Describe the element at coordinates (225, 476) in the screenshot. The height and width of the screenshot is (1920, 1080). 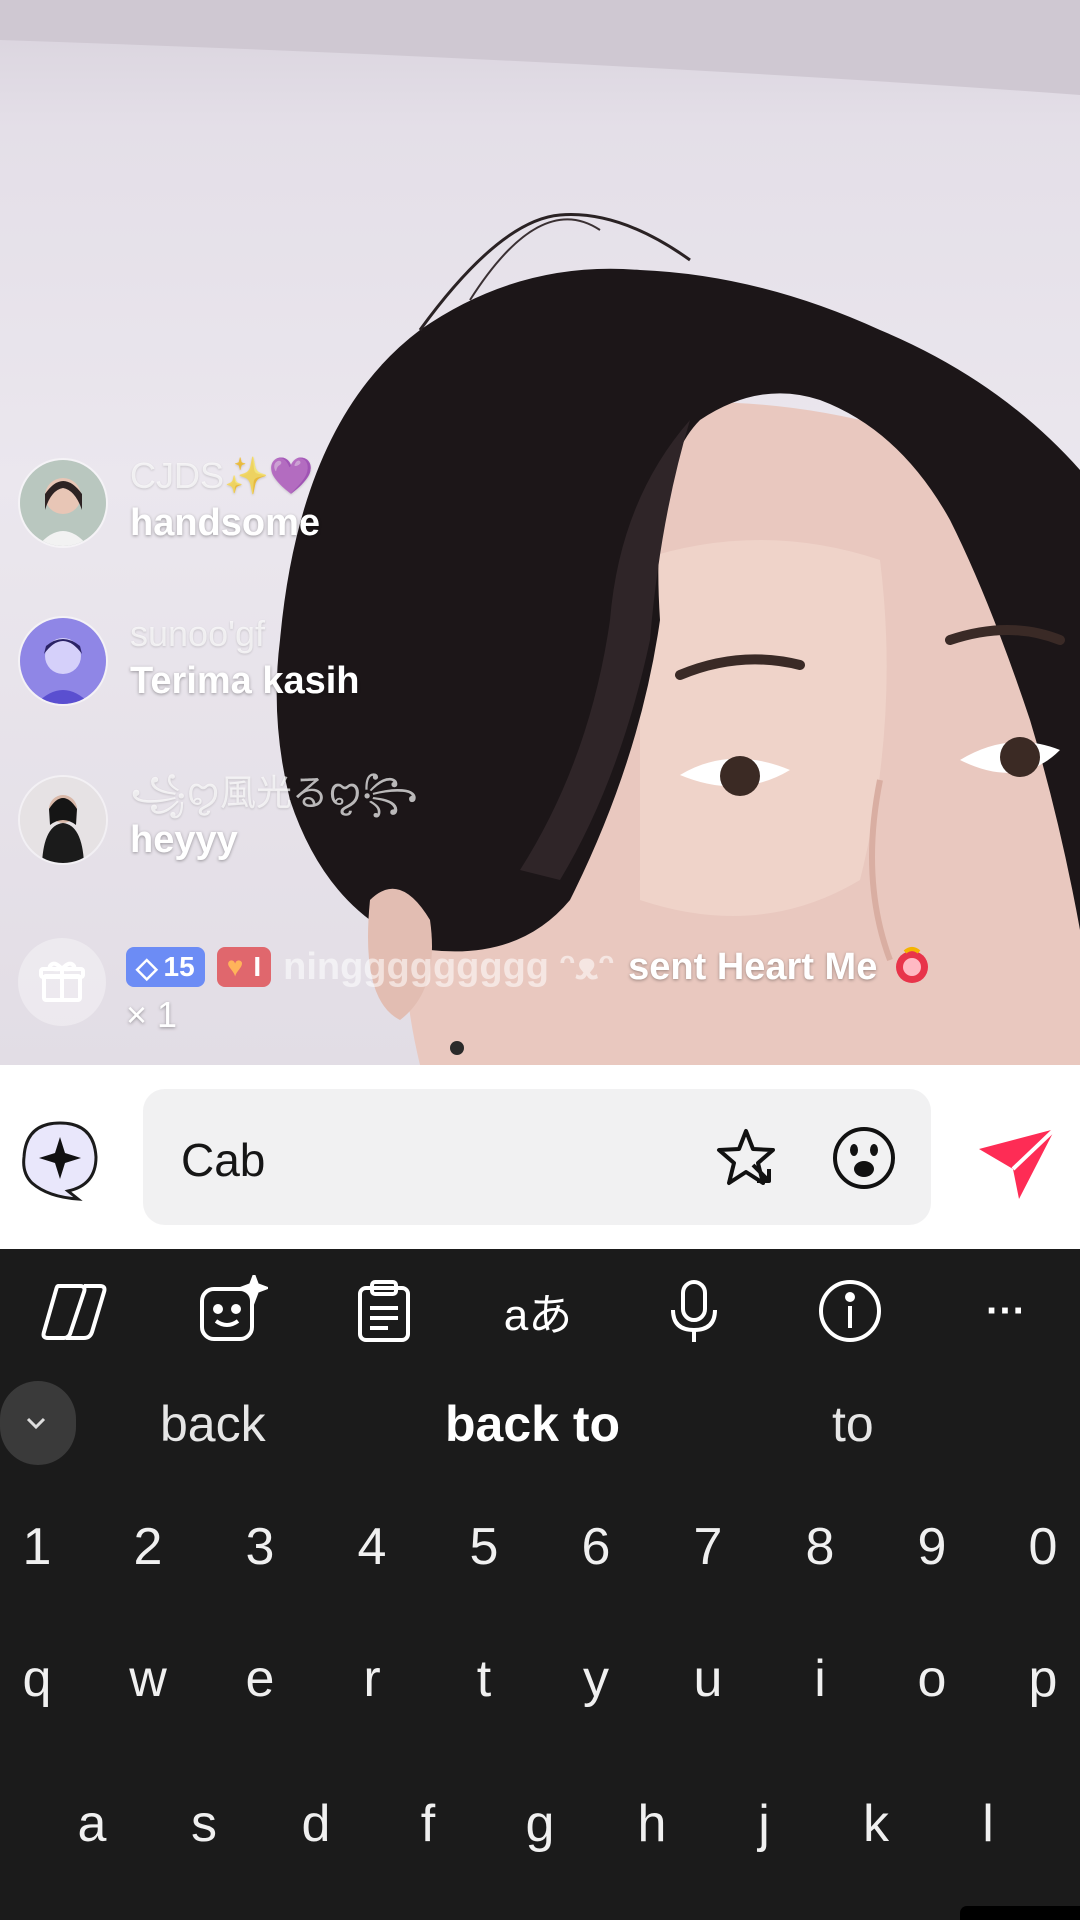
I see `comment-username: CJDS✨💜` at that location.